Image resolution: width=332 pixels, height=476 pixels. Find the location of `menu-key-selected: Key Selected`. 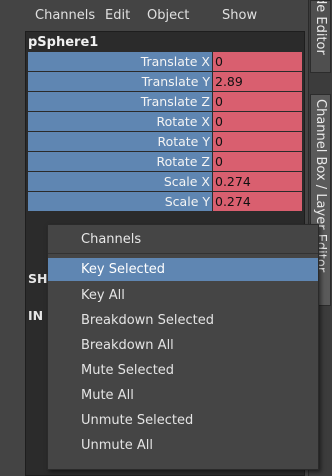

menu-key-selected: Key Selected is located at coordinates (183, 269).